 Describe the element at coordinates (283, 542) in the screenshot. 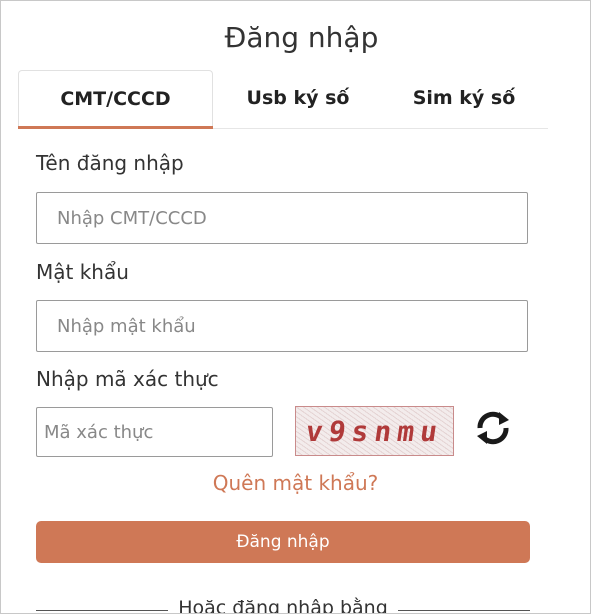

I see `login-button: Đăng nhập` at that location.